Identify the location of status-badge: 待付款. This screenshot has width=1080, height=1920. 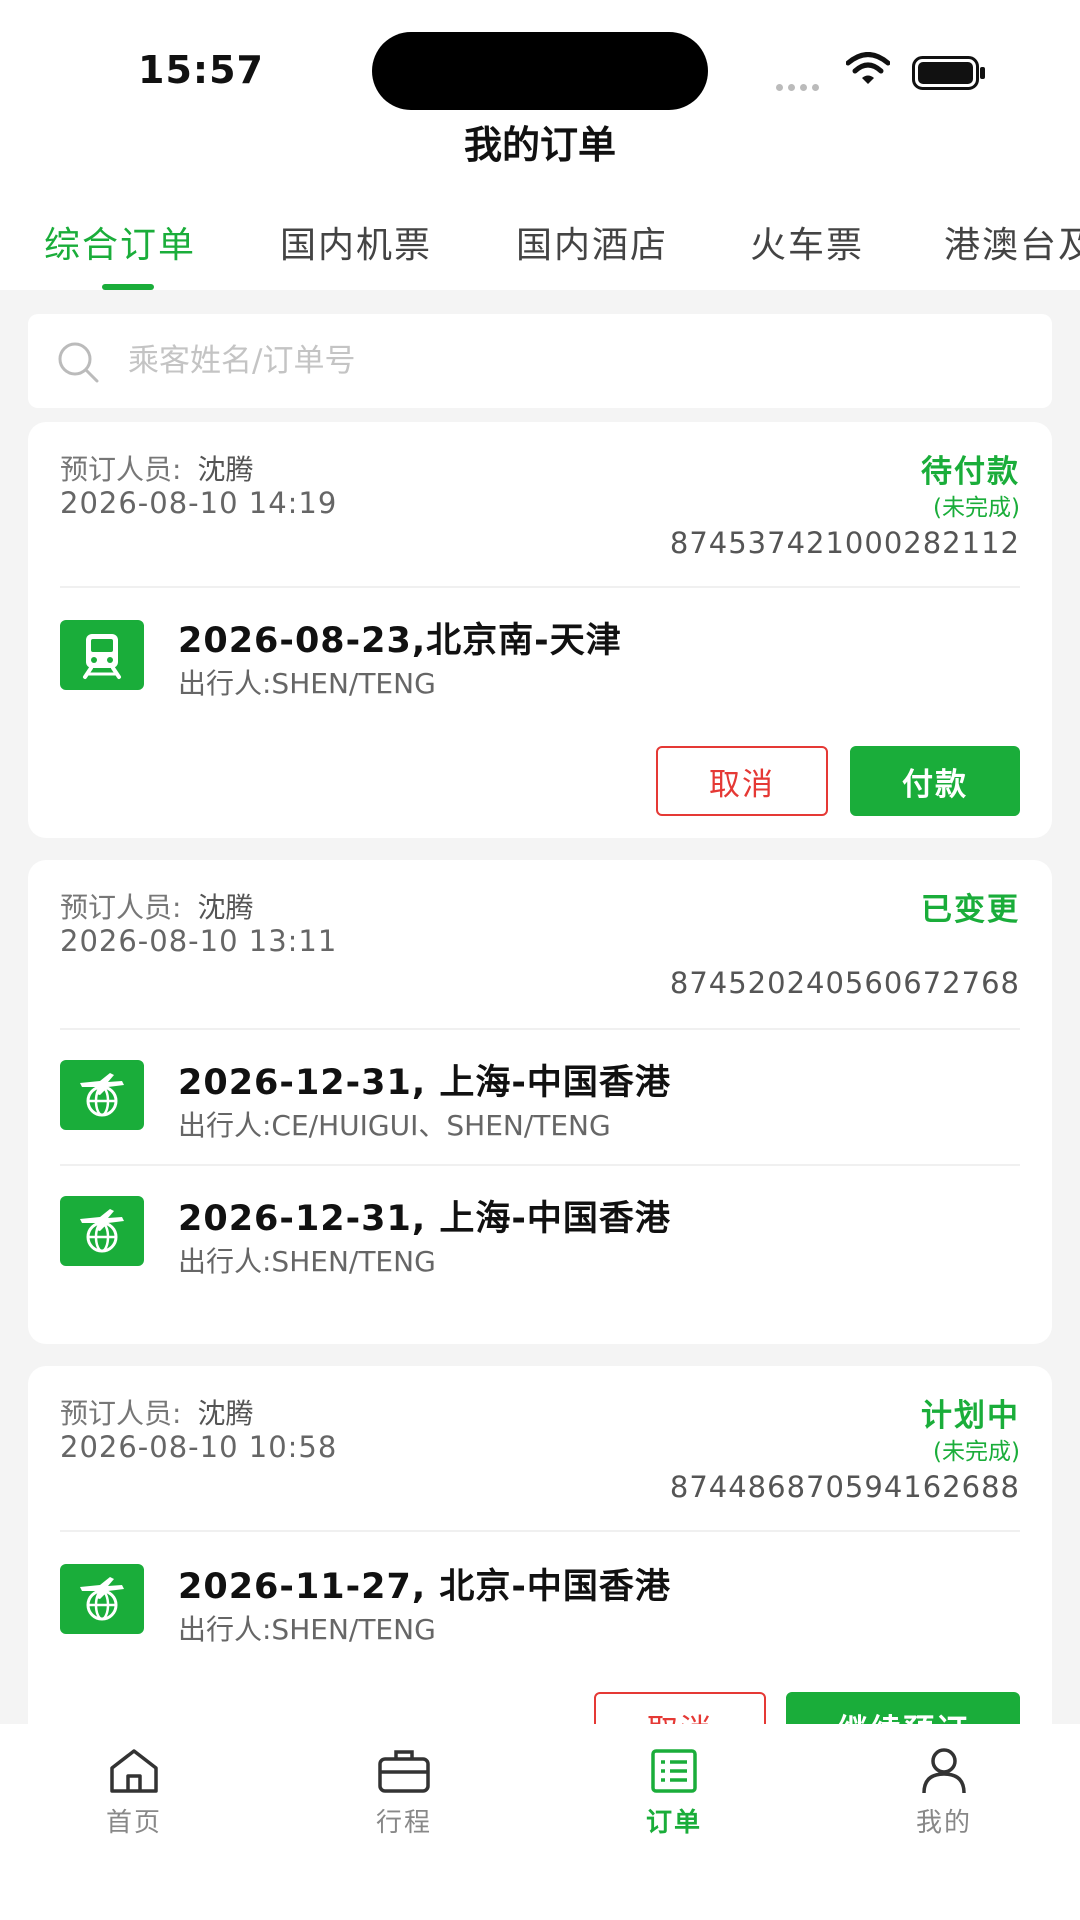
(970, 472).